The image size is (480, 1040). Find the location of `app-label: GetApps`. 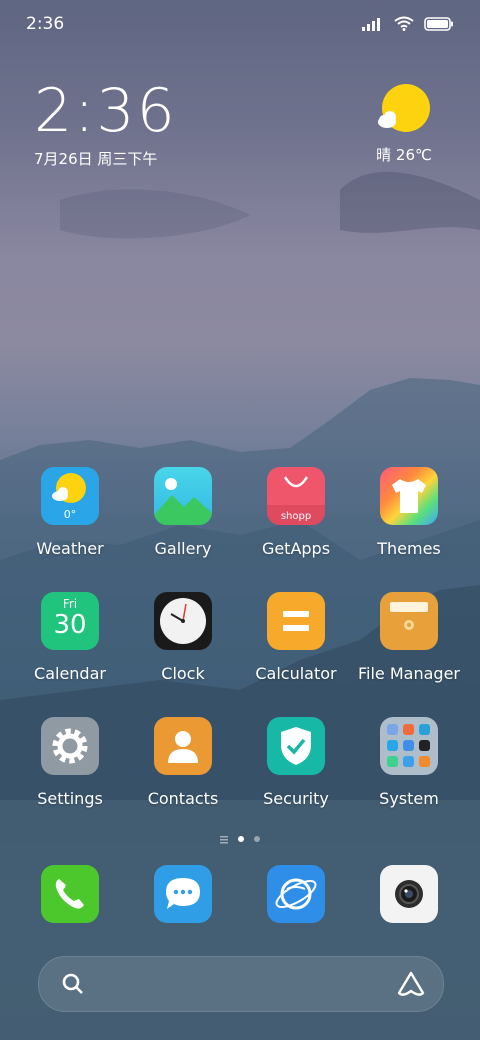

app-label: GetApps is located at coordinates (296, 548).